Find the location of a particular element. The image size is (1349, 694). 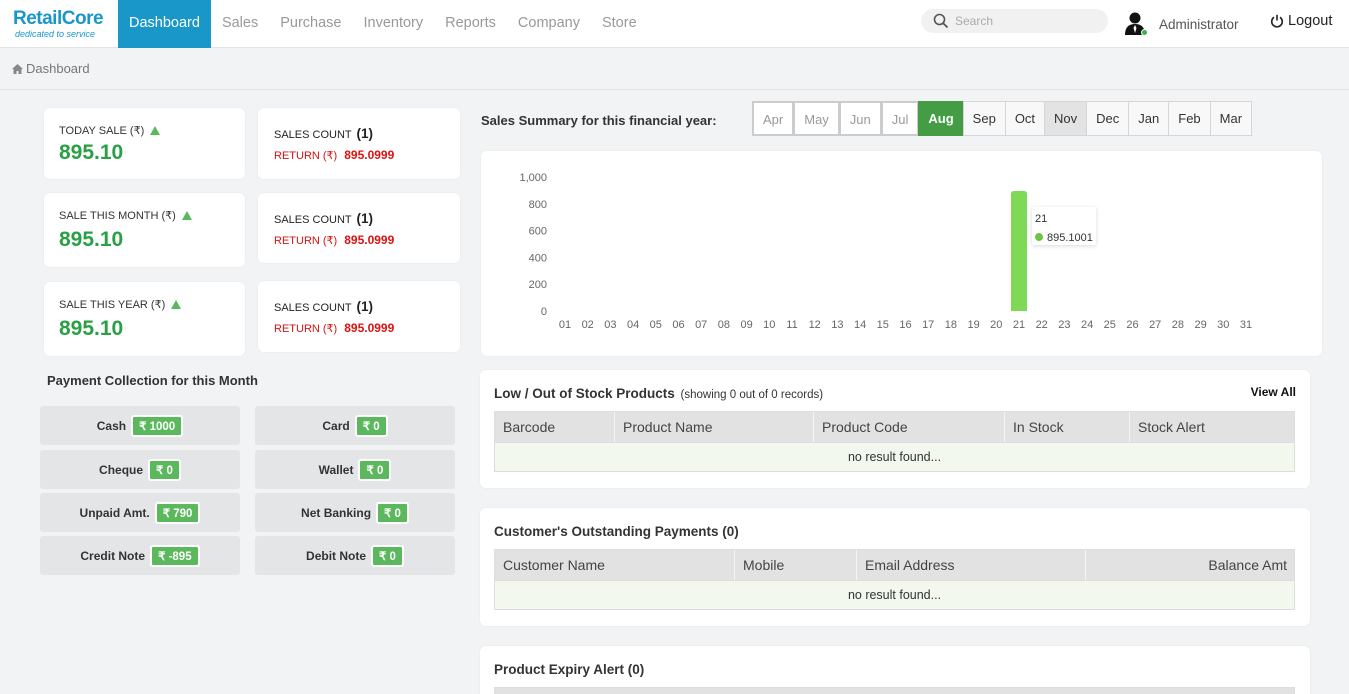

y-tick-label: 800 is located at coordinates (538, 205).